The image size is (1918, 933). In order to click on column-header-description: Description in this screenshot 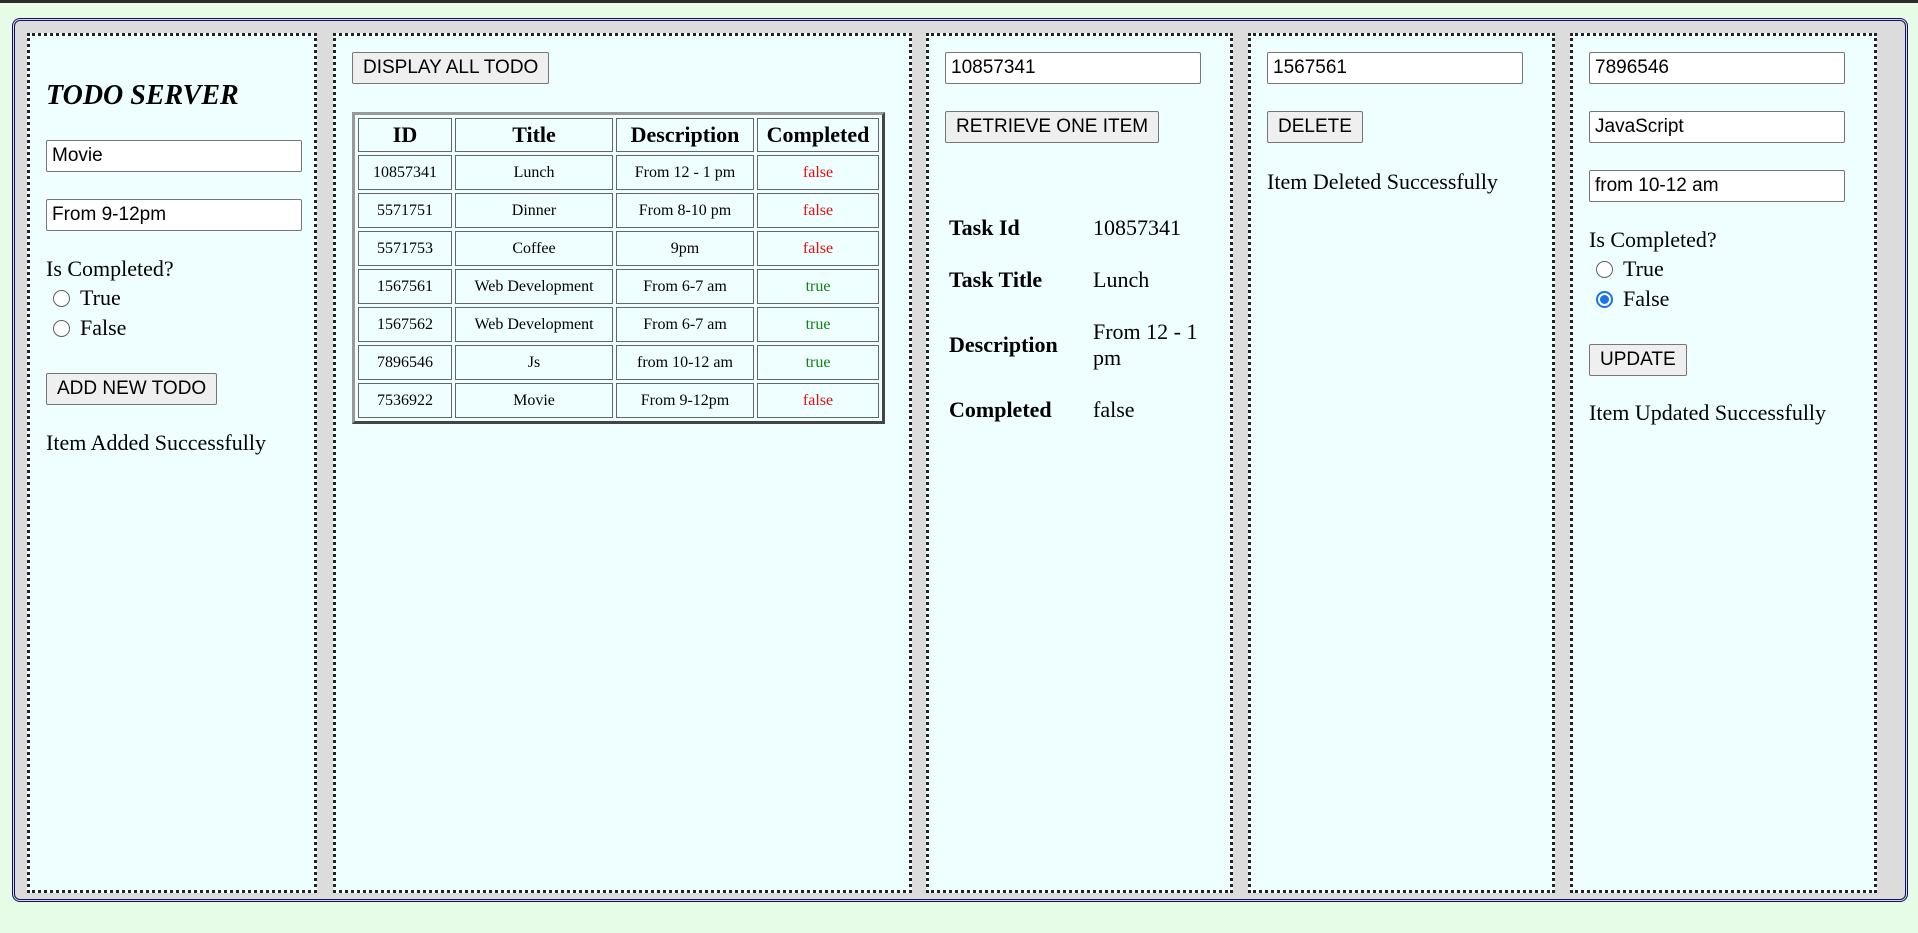, I will do `click(685, 135)`.